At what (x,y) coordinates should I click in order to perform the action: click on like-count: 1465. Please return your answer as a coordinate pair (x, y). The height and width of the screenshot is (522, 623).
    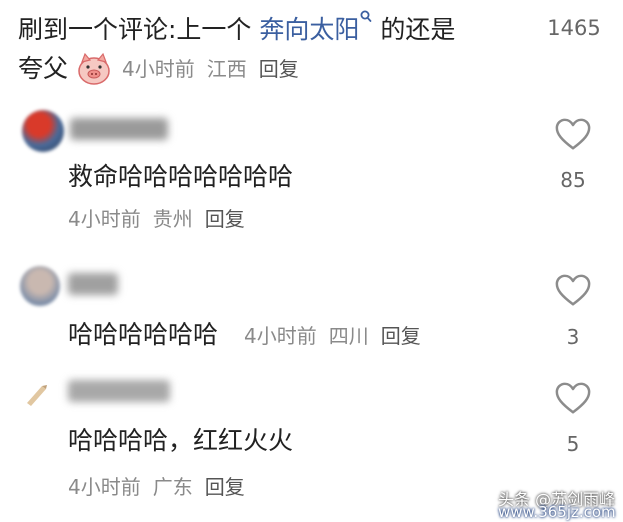
    Looking at the image, I should click on (574, 28).